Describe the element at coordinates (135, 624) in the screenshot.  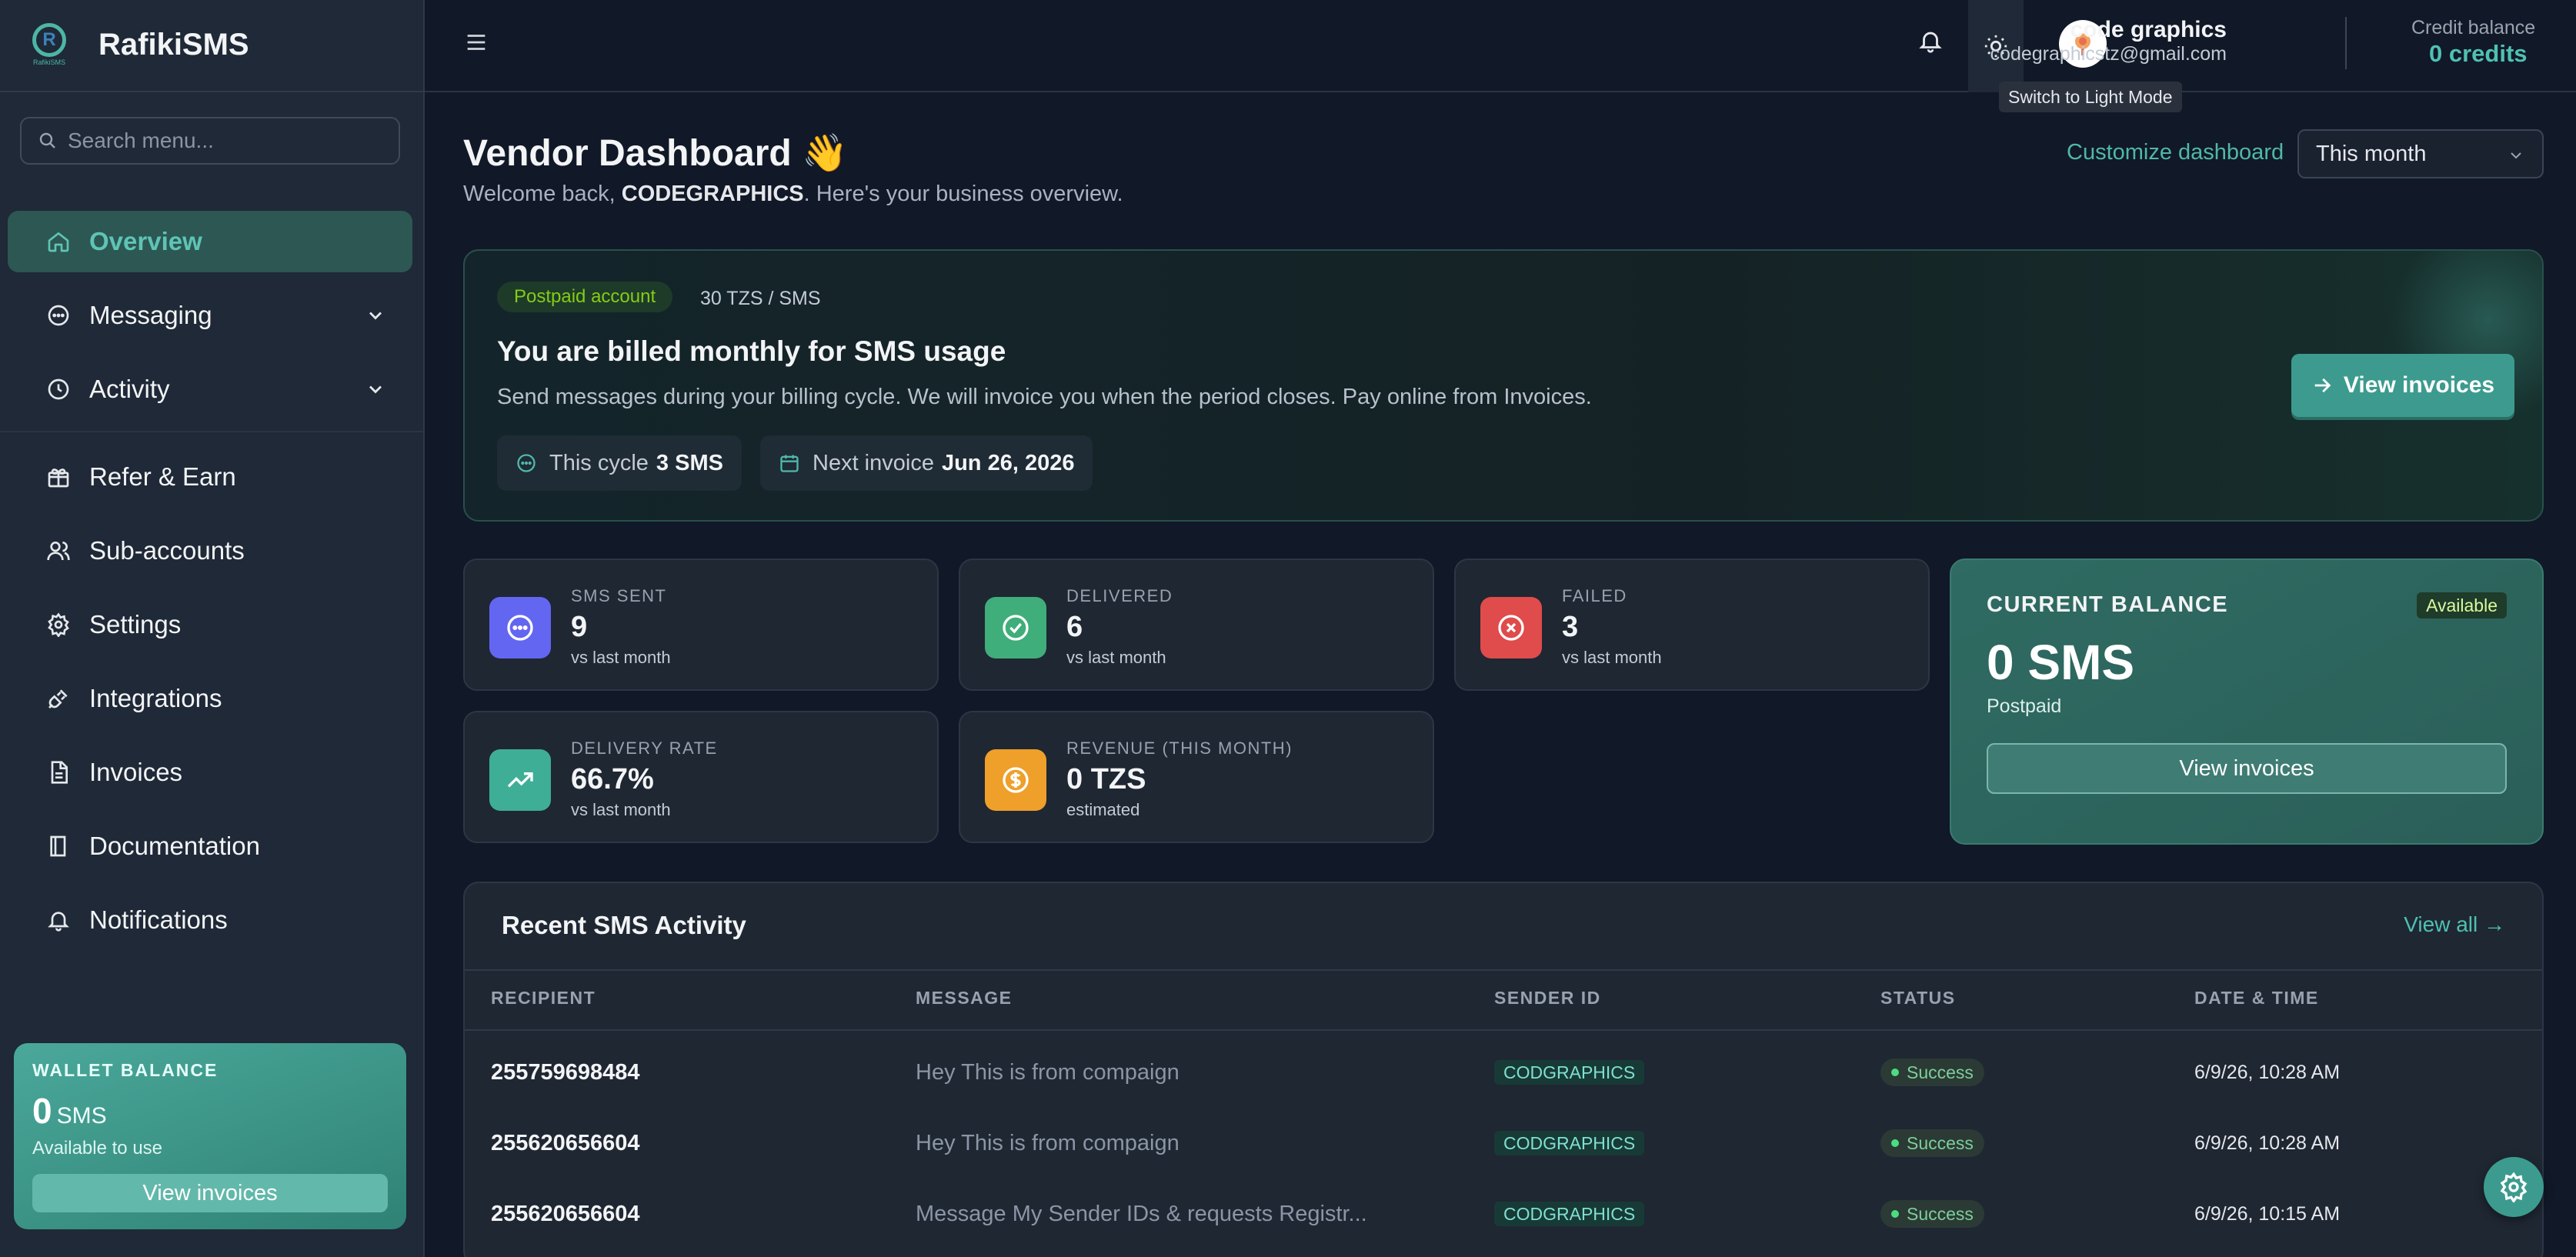
I see `sidebar-item-label: Settings` at that location.